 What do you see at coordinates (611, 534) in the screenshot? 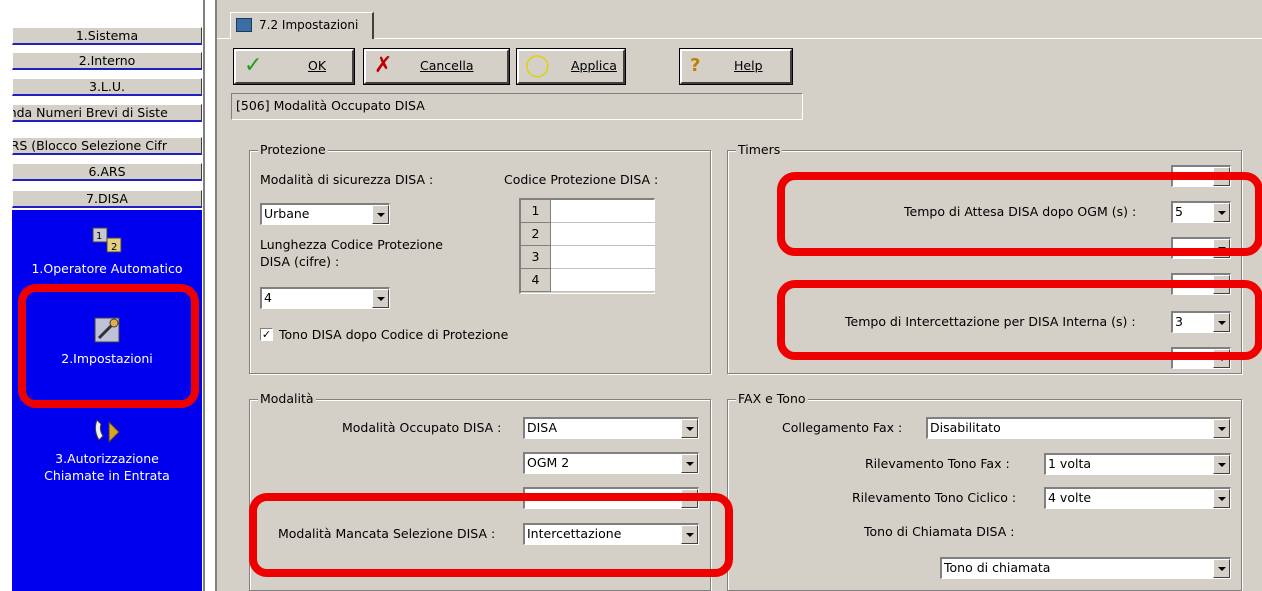
I see `no-dial-mode-select: Intercettazione` at bounding box center [611, 534].